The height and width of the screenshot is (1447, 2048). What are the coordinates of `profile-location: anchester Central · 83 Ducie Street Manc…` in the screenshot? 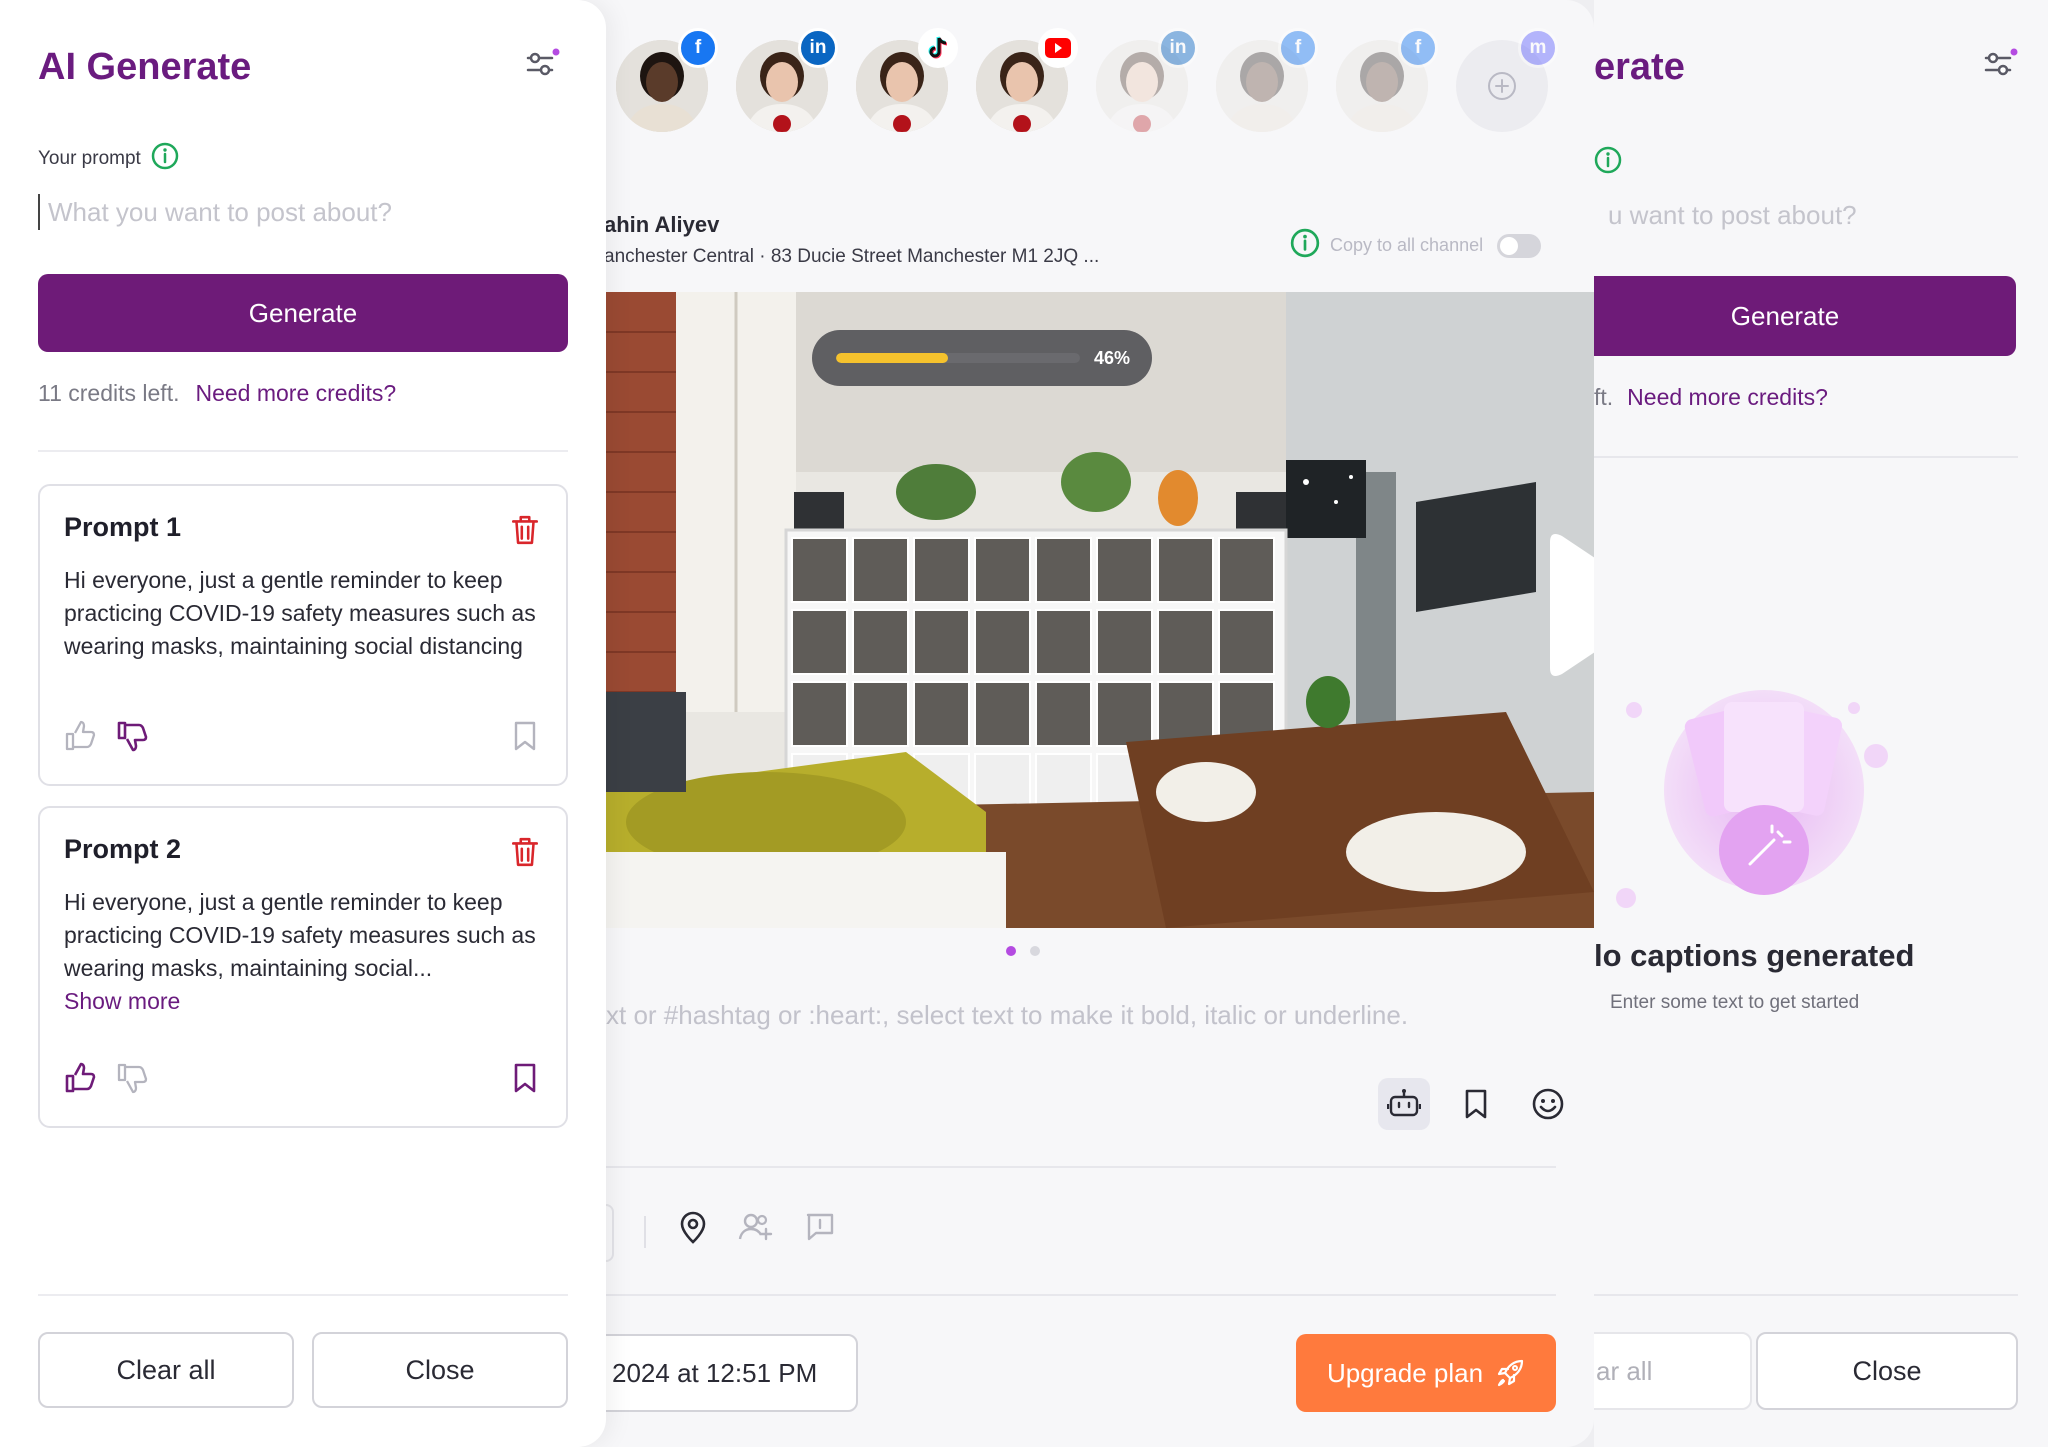 It's located at (852, 256).